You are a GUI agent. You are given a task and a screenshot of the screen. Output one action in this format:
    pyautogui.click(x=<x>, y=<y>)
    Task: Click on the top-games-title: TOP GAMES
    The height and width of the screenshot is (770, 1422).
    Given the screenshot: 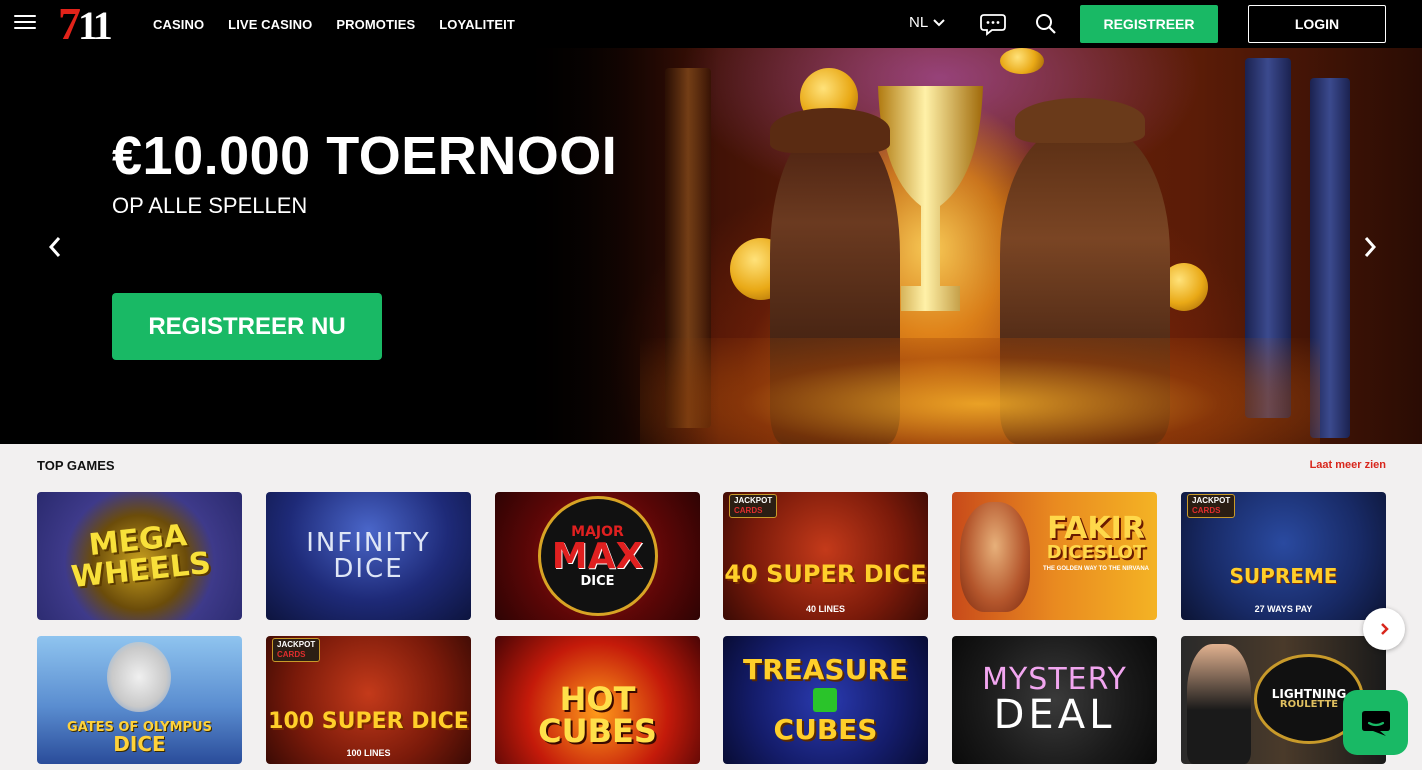 What is the action you would take?
    pyautogui.click(x=76, y=465)
    